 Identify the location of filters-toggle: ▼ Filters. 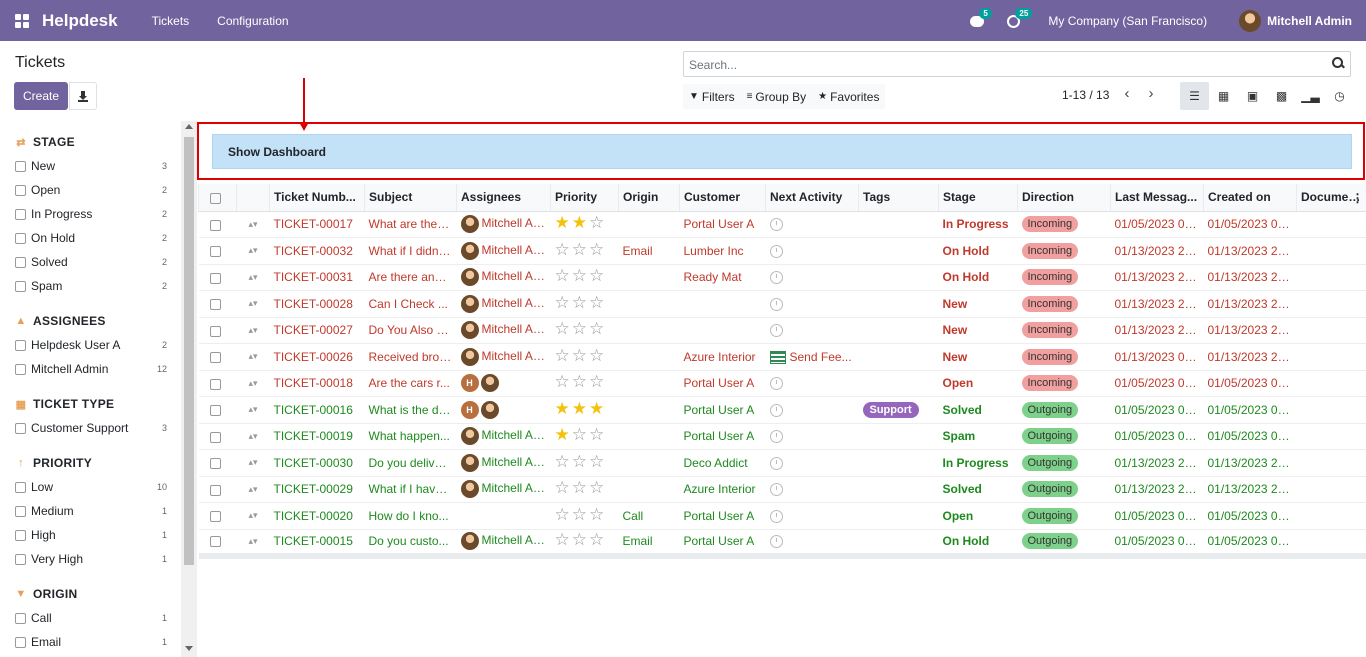
(712, 97).